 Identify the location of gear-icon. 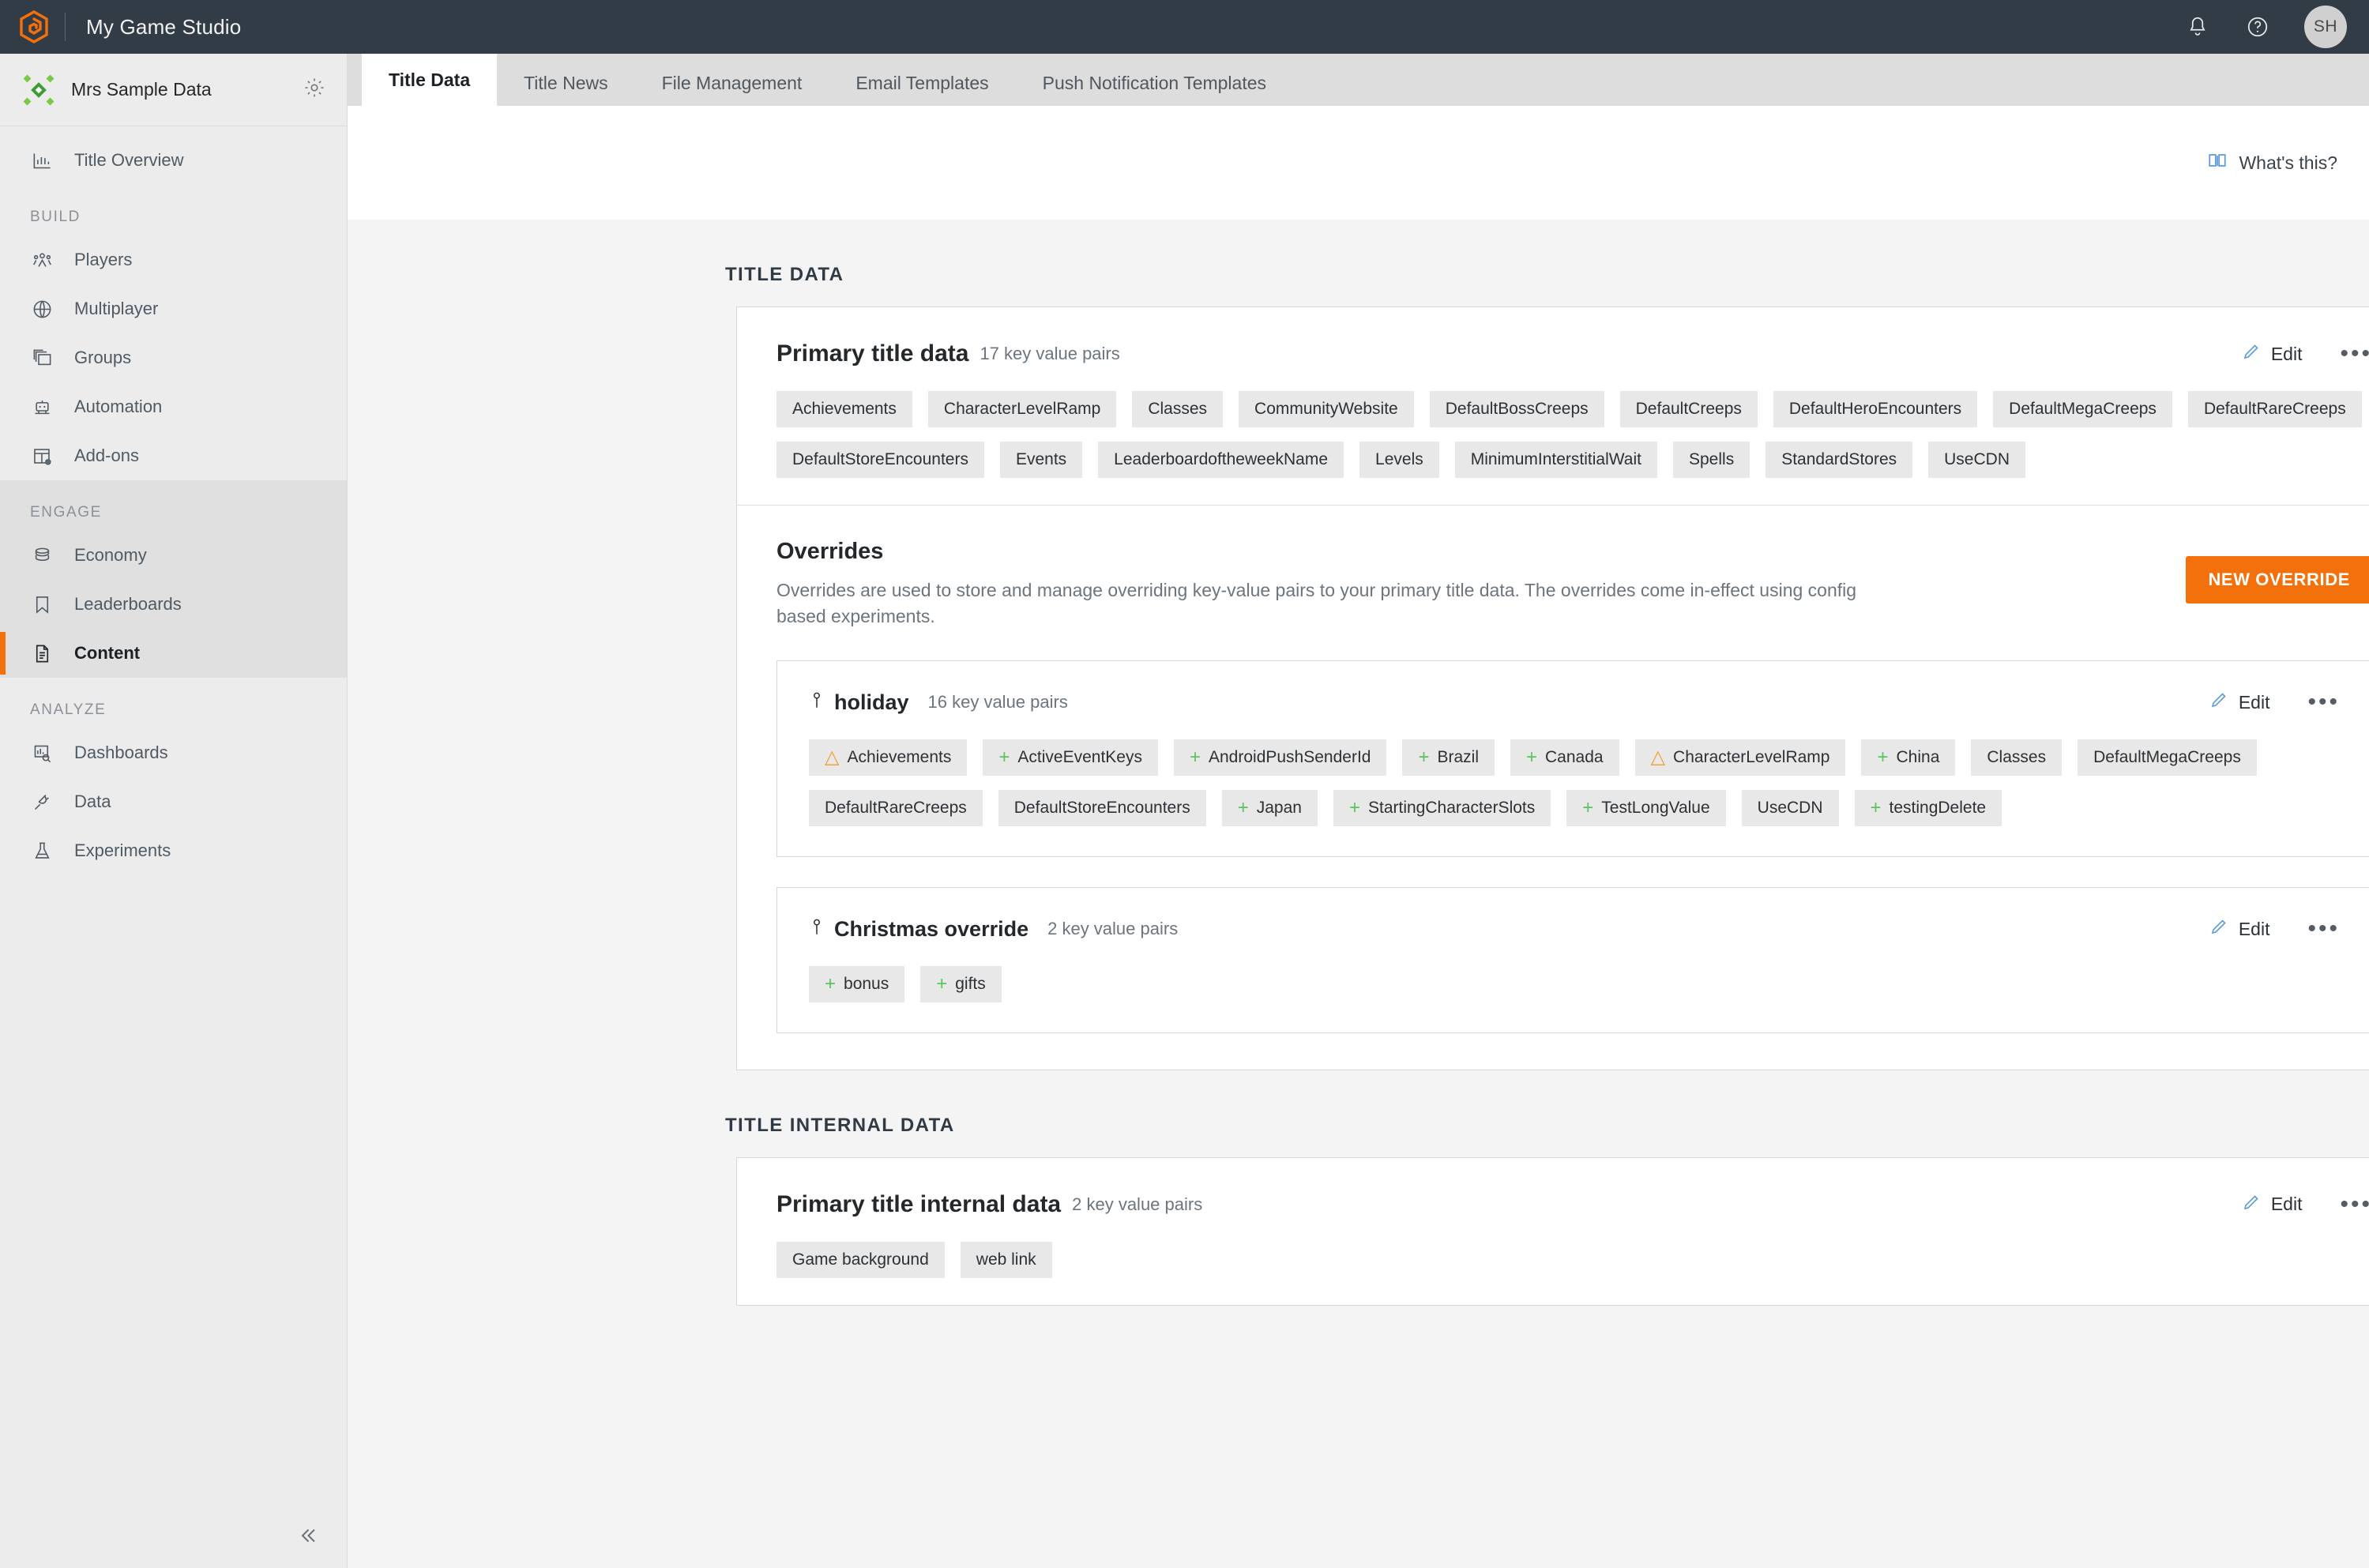
(314, 89).